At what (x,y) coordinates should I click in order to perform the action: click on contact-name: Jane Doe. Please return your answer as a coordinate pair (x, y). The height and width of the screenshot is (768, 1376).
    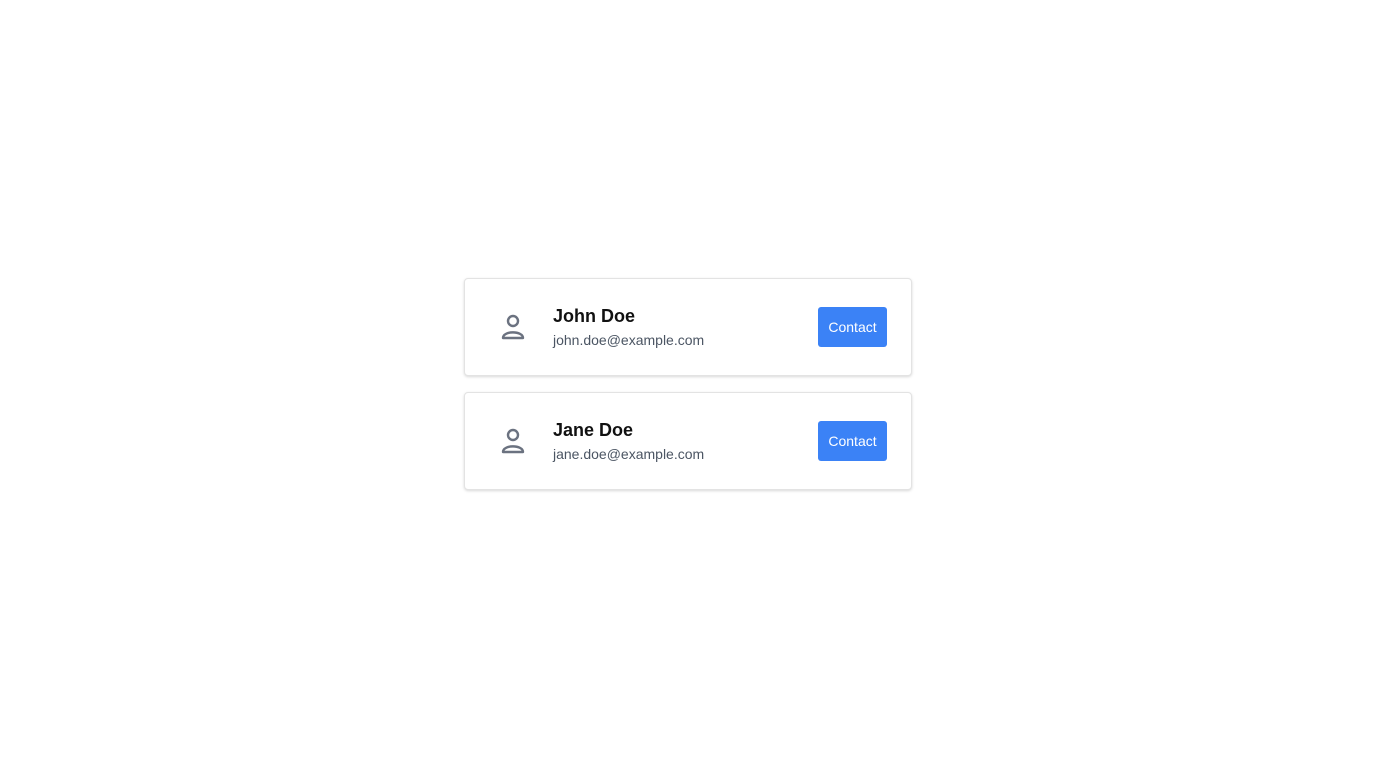
    Looking at the image, I should click on (593, 430).